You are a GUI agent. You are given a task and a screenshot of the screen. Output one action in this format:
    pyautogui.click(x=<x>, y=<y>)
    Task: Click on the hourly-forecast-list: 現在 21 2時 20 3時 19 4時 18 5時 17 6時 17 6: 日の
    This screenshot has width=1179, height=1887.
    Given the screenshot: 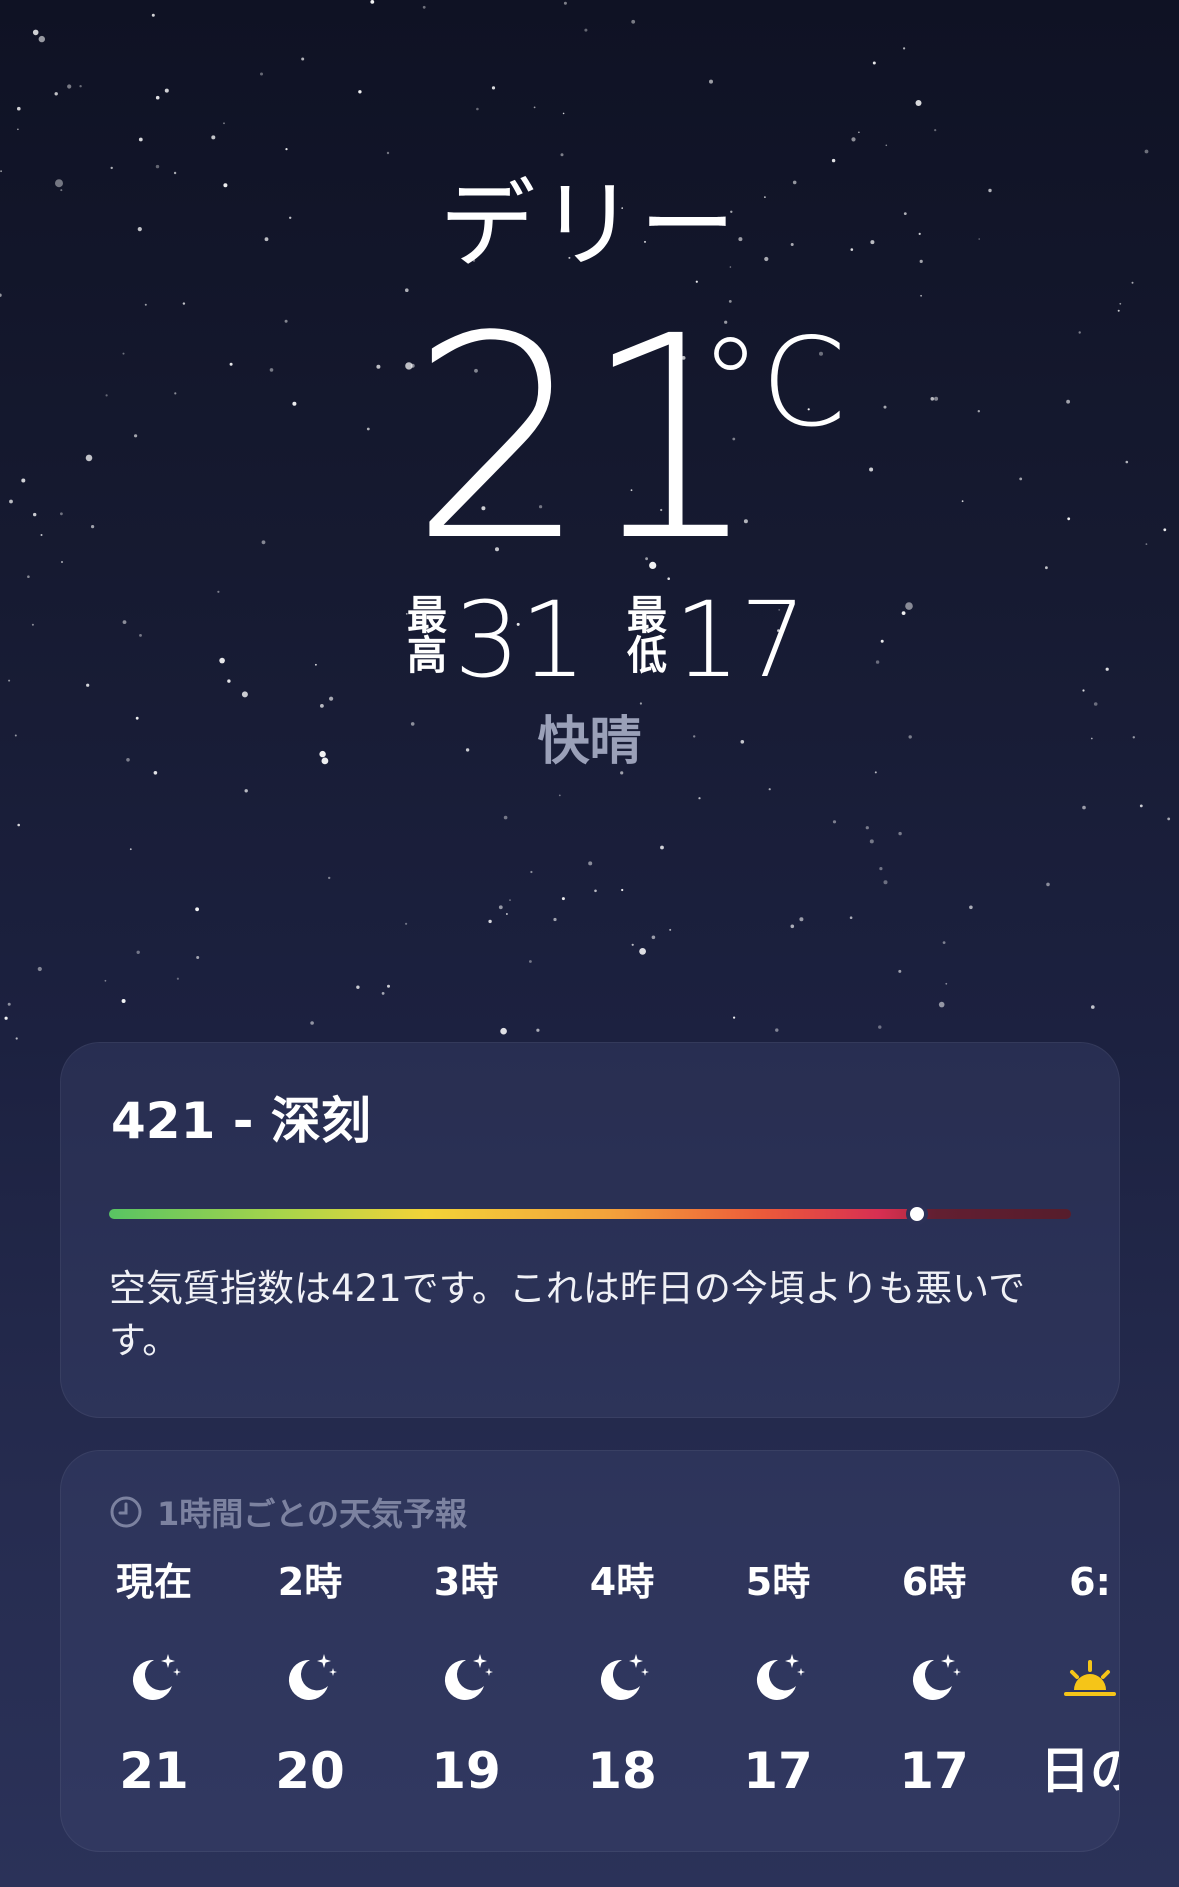 What is the action you would take?
    pyautogui.click(x=590, y=1696)
    